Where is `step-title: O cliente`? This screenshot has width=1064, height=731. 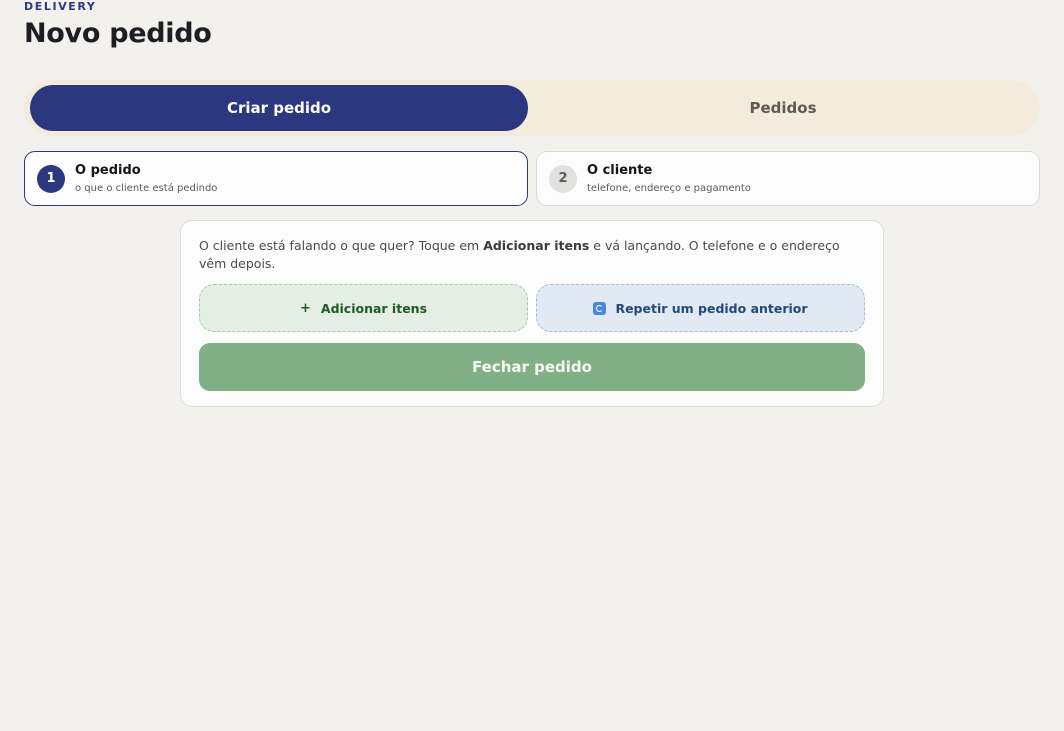
step-title: O cliente is located at coordinates (620, 170).